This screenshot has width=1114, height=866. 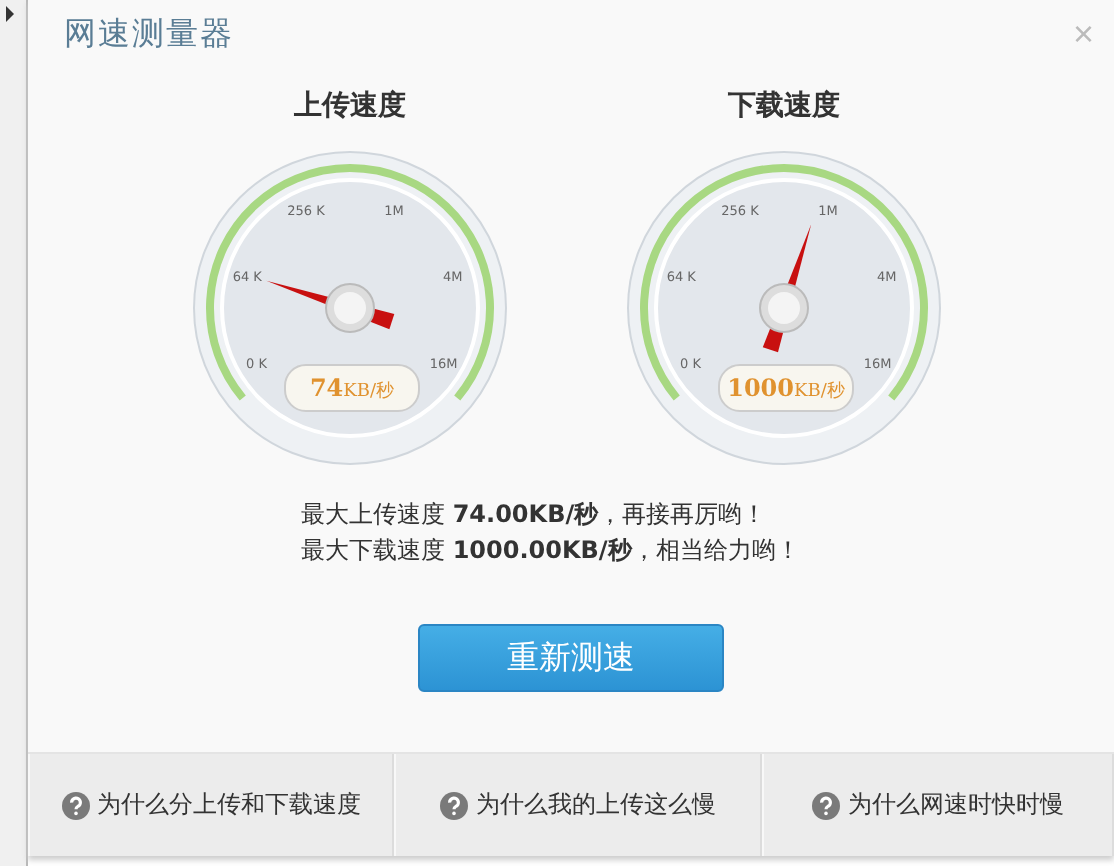 What do you see at coordinates (211, 805) in the screenshot?
I see `help-link: 为什么分上传和下载速度` at bounding box center [211, 805].